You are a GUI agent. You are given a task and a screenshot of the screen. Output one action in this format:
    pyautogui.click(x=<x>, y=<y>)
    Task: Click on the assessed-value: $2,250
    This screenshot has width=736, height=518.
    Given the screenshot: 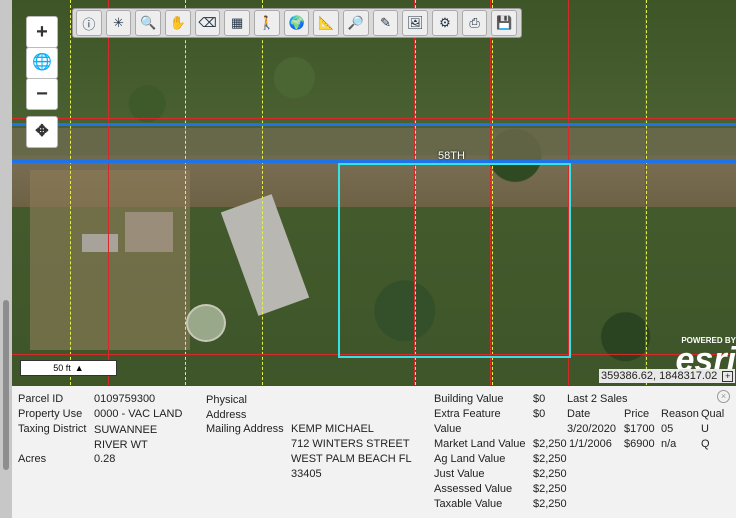 What is the action you would take?
    pyautogui.click(x=550, y=489)
    